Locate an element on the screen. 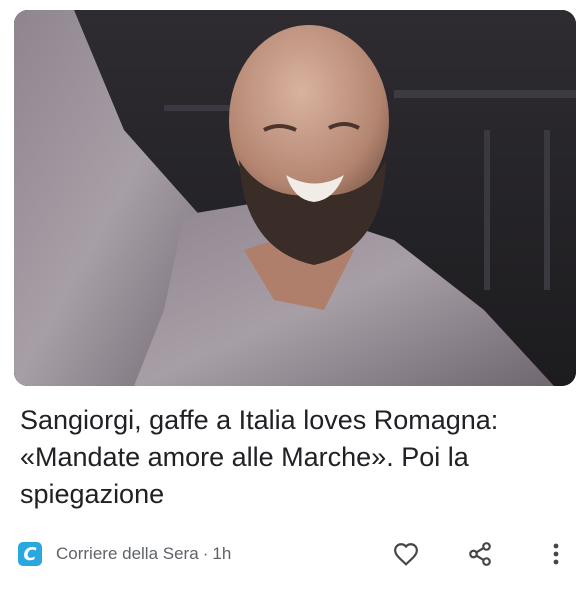  heart-outline-icon is located at coordinates (406, 554).